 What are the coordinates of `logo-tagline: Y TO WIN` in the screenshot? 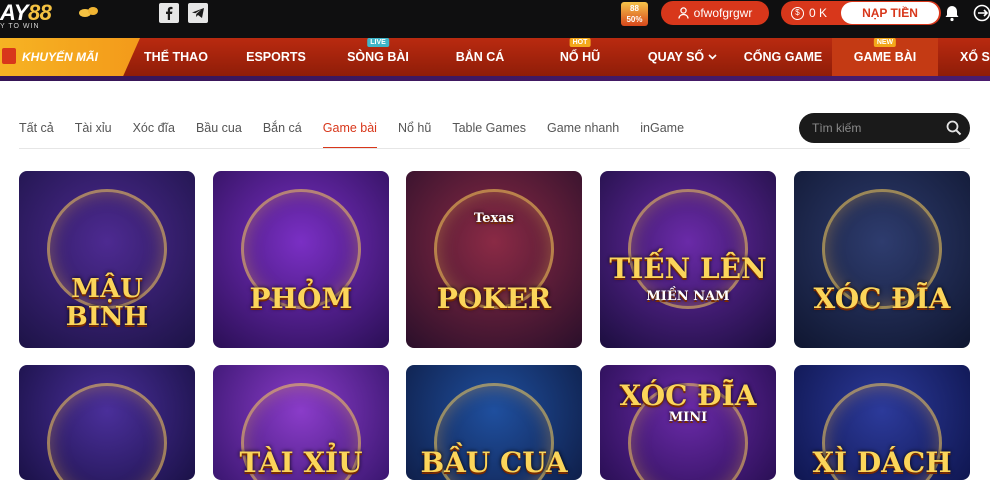 It's located at (20, 26).